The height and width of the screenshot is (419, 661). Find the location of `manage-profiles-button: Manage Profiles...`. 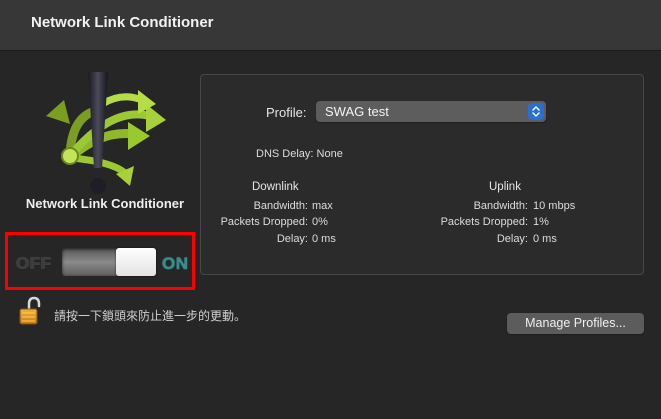

manage-profiles-button: Manage Profiles... is located at coordinates (575, 323).